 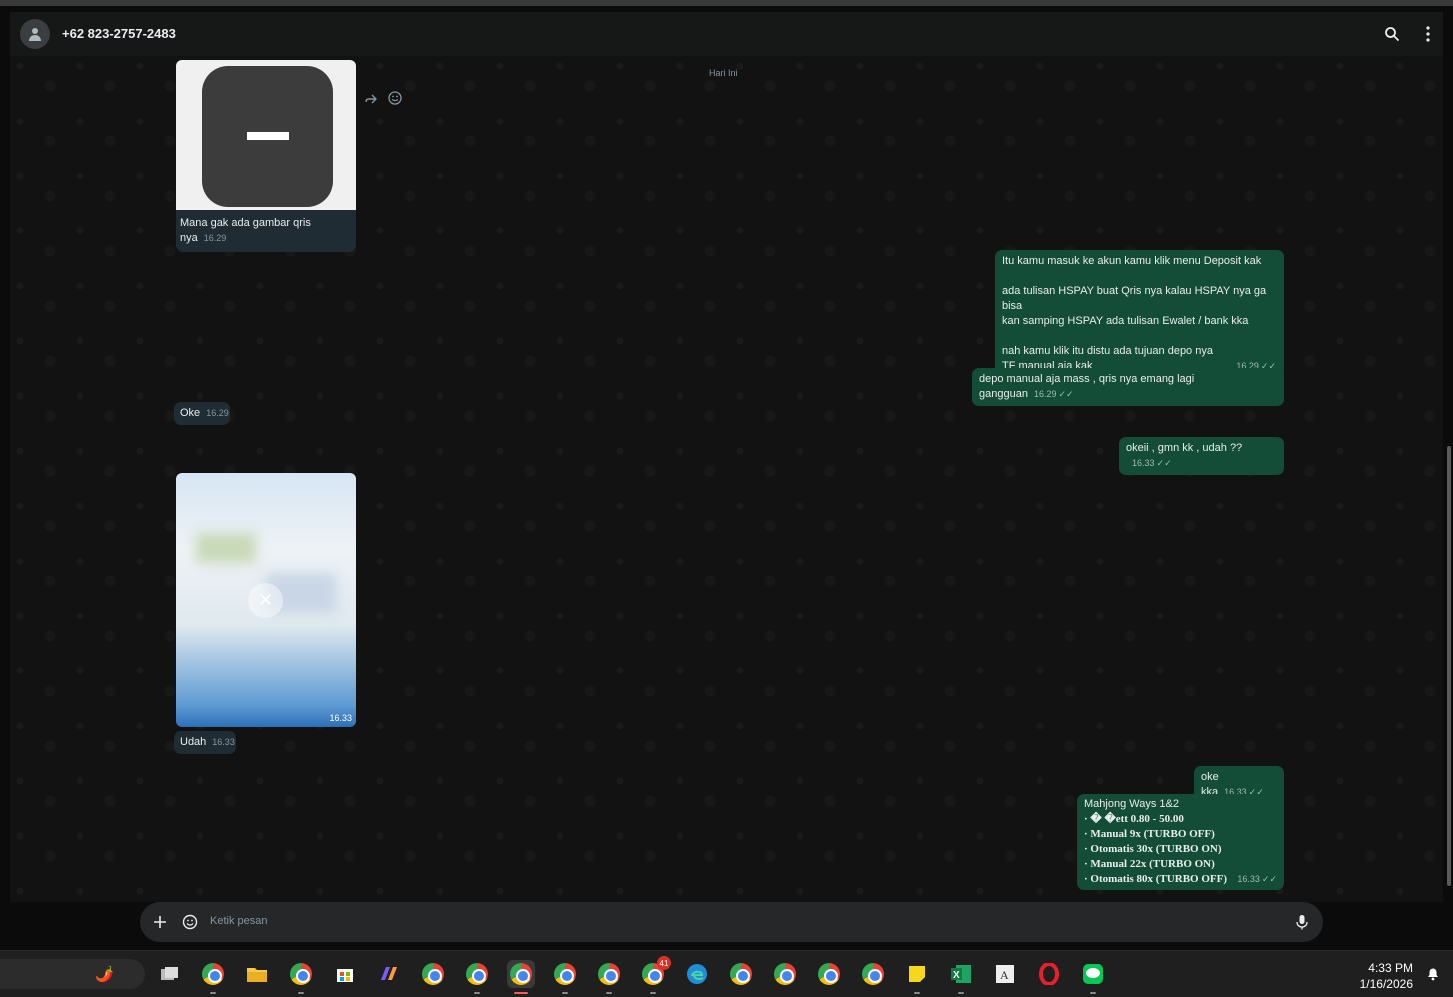 I want to click on message-bubble-out: okeii , gmn kk , udah ?? 16.33 ✓✓, so click(x=1201, y=456).